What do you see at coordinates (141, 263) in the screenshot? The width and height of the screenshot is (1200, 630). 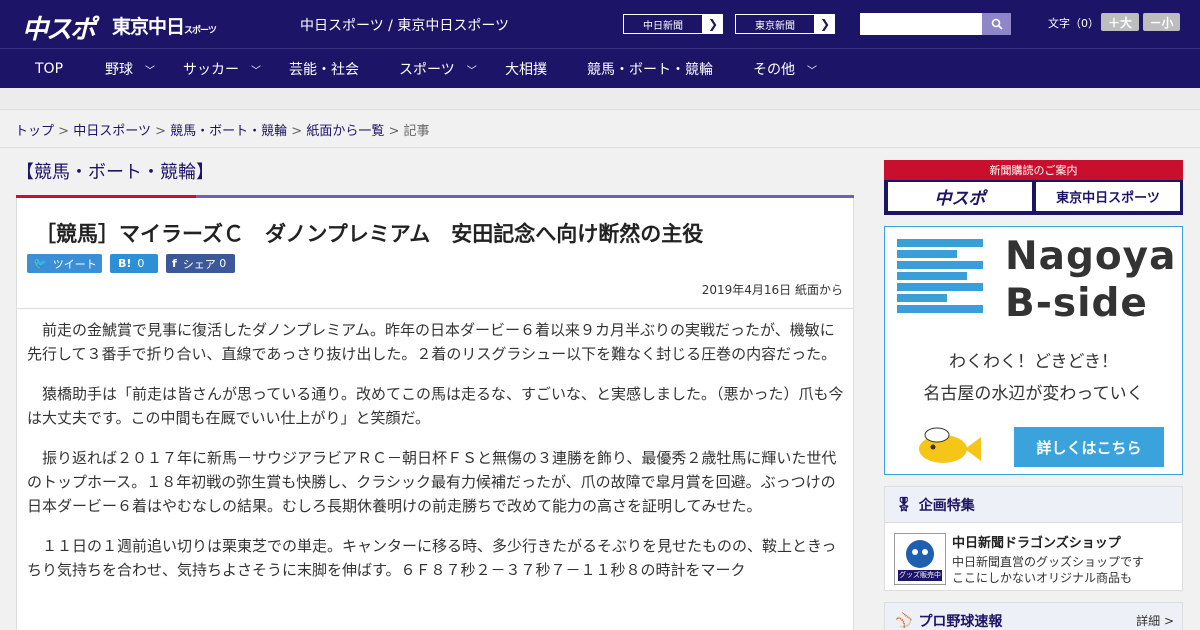 I see `hatena-count: 0` at bounding box center [141, 263].